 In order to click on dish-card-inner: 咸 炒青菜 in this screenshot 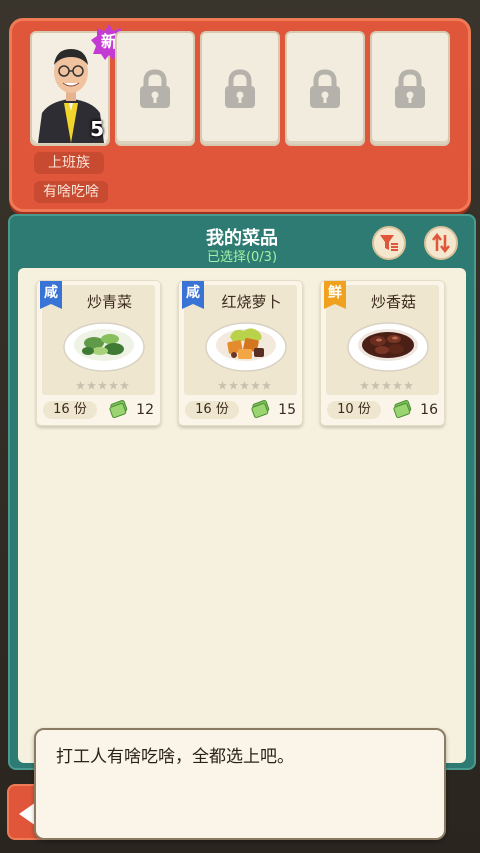, I will do `click(97, 338)`.